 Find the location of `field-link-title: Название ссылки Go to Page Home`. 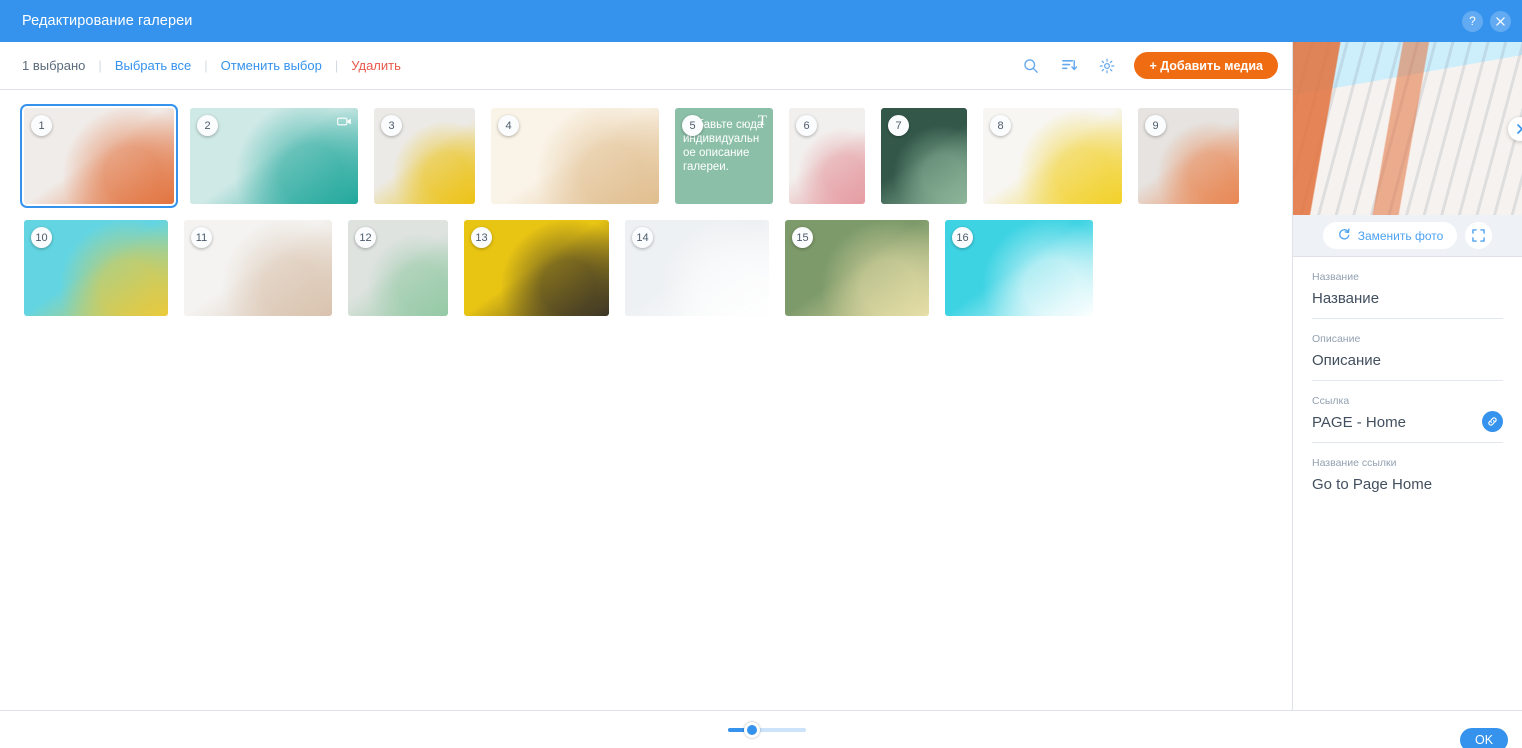

field-link-title: Название ссылки Go to Page Home is located at coordinates (1407, 473).